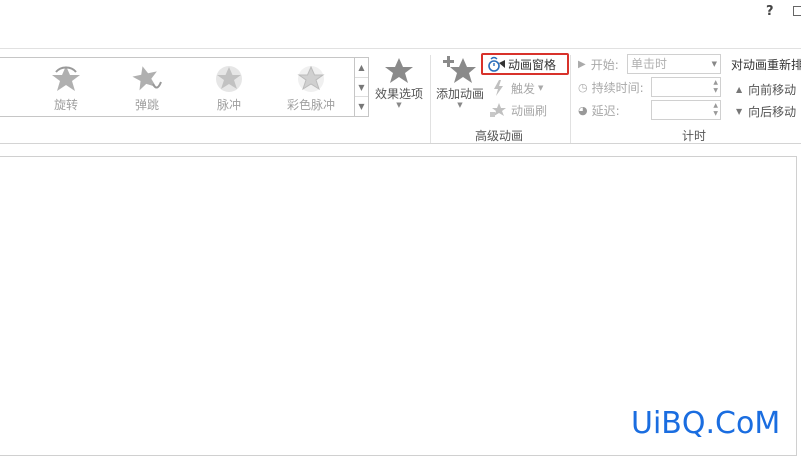  I want to click on duration-input: ▲ ▼, so click(686, 87).